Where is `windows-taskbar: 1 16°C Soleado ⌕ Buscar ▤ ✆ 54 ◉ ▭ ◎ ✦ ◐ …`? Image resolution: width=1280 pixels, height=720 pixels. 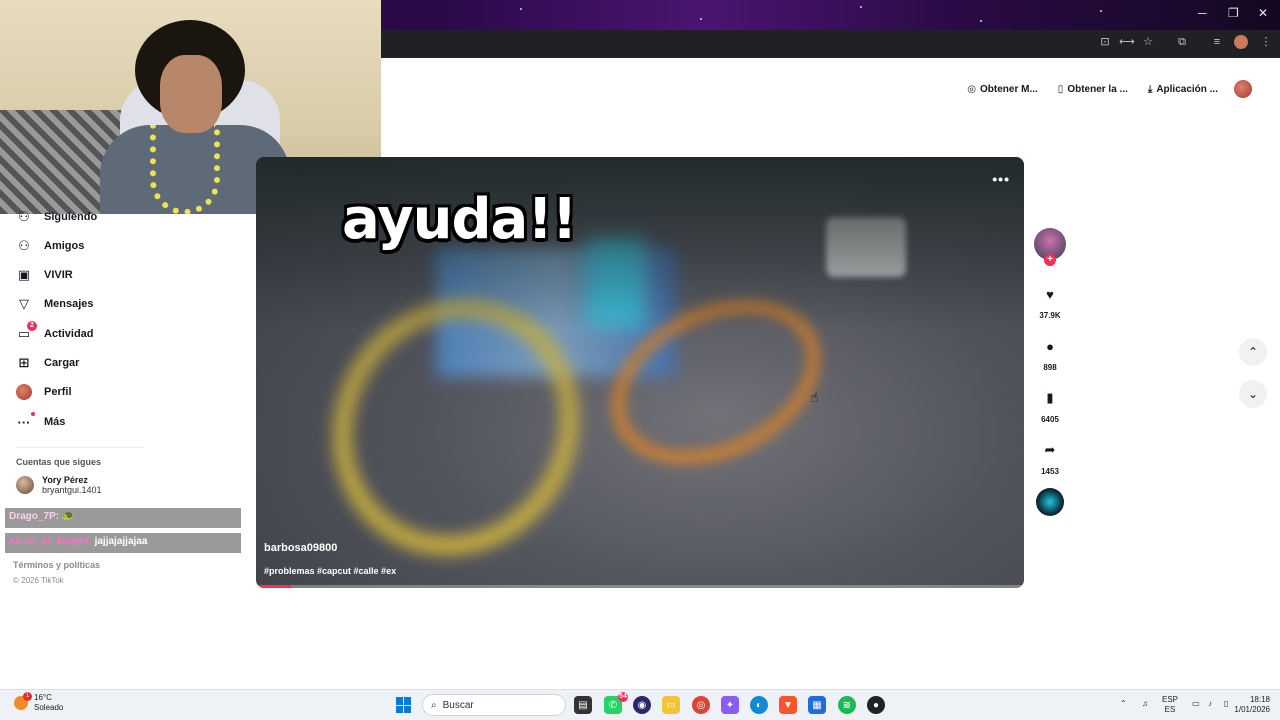
windows-taskbar: 1 16°C Soleado ⌕ Buscar ▤ ✆ 54 ◉ ▭ ◎ ✦ ◐ … is located at coordinates (640, 704).